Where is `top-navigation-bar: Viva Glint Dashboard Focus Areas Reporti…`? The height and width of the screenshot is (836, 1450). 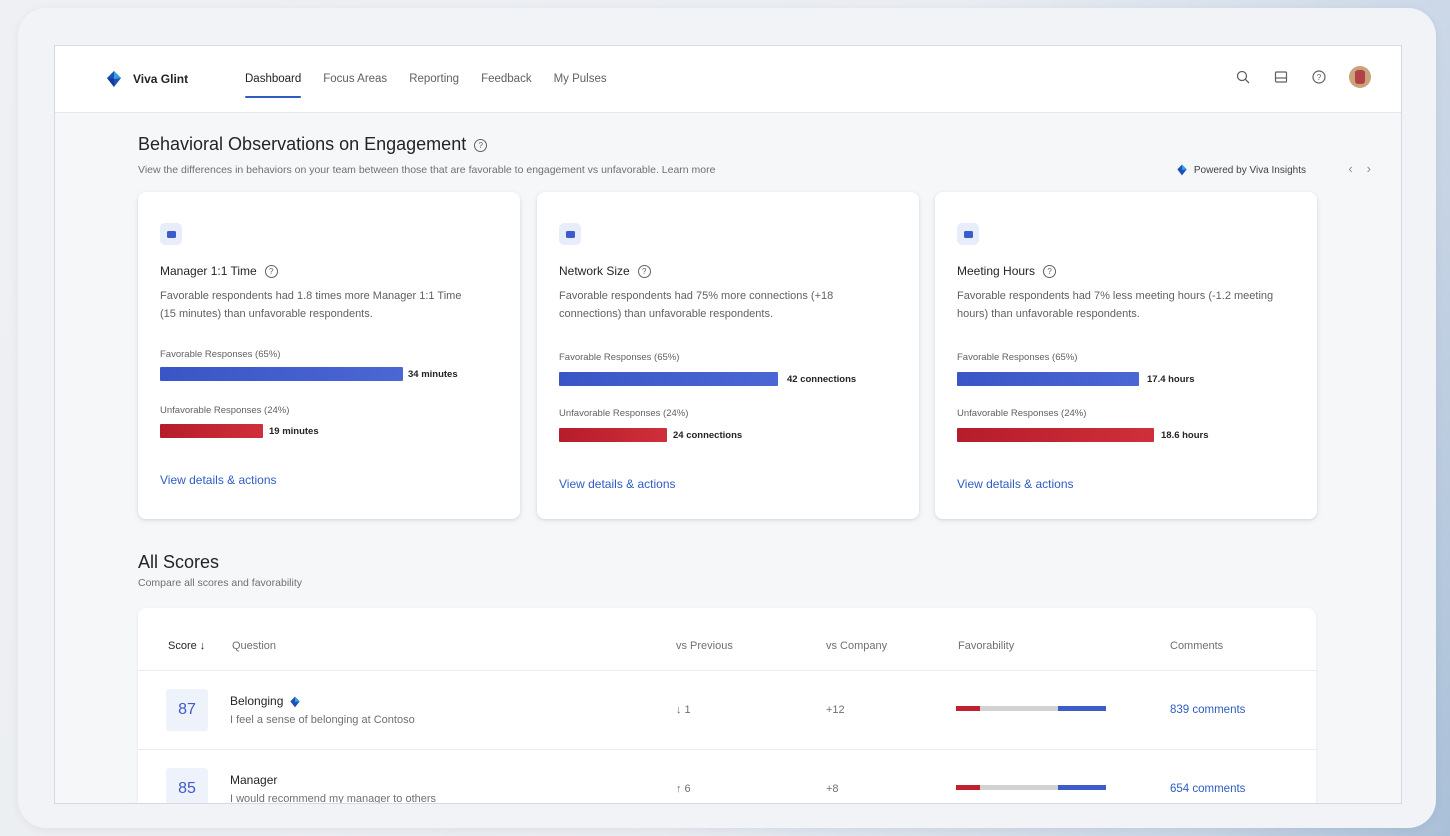
top-navigation-bar: Viva Glint Dashboard Focus Areas Reporti… is located at coordinates (728, 79).